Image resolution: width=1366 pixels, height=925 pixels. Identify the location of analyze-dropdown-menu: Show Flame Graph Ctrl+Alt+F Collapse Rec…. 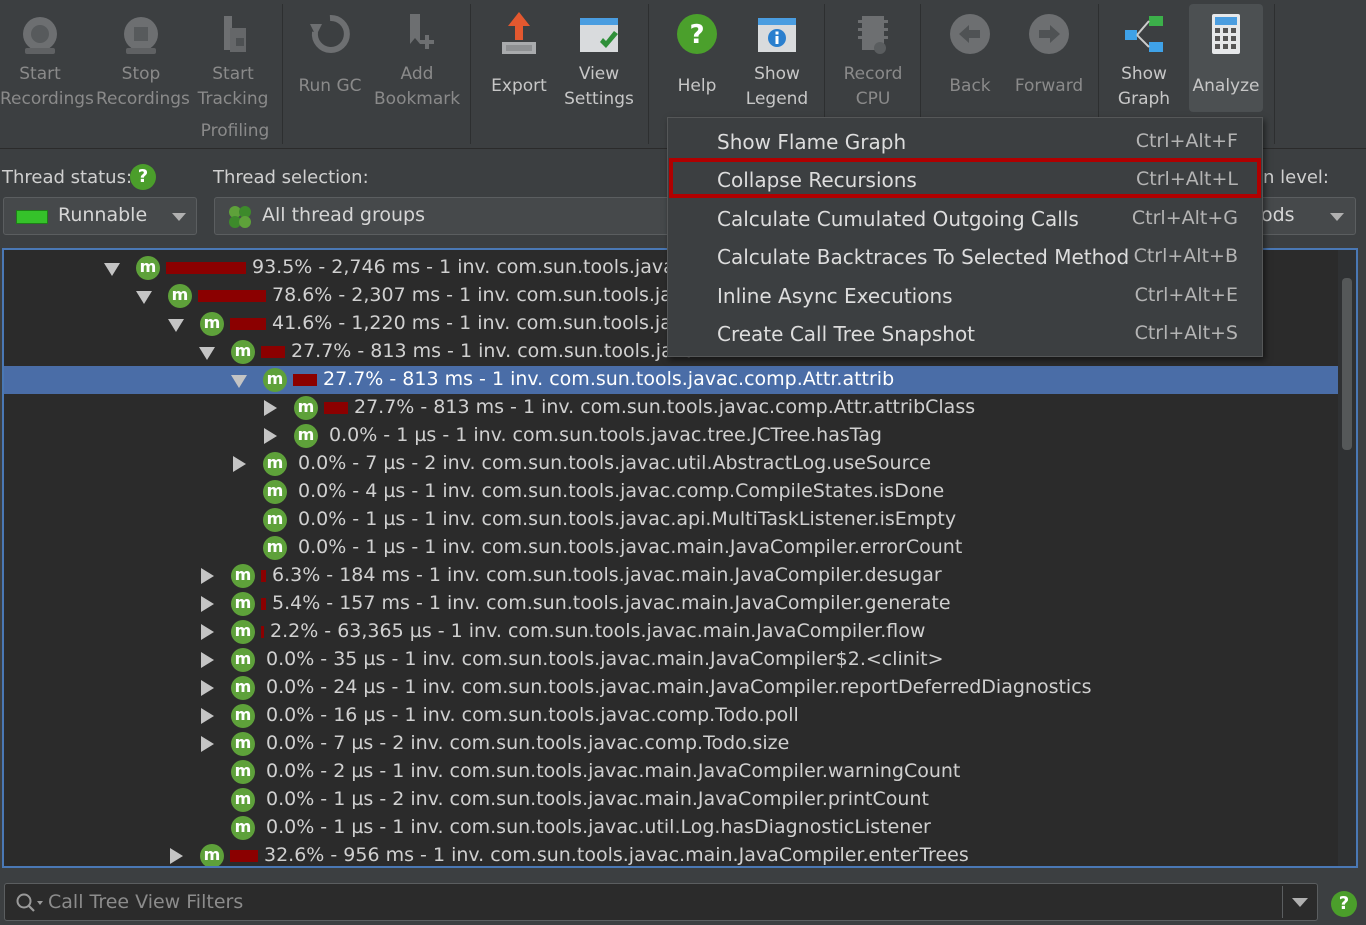
(965, 237).